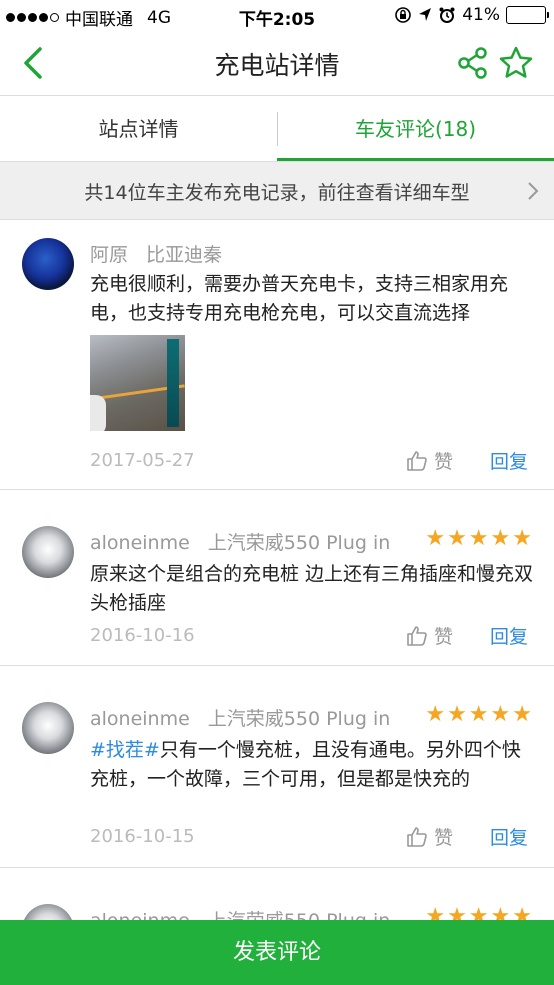 Image resolution: width=554 pixels, height=985 pixels. I want to click on chevron-right-icon, so click(533, 191).